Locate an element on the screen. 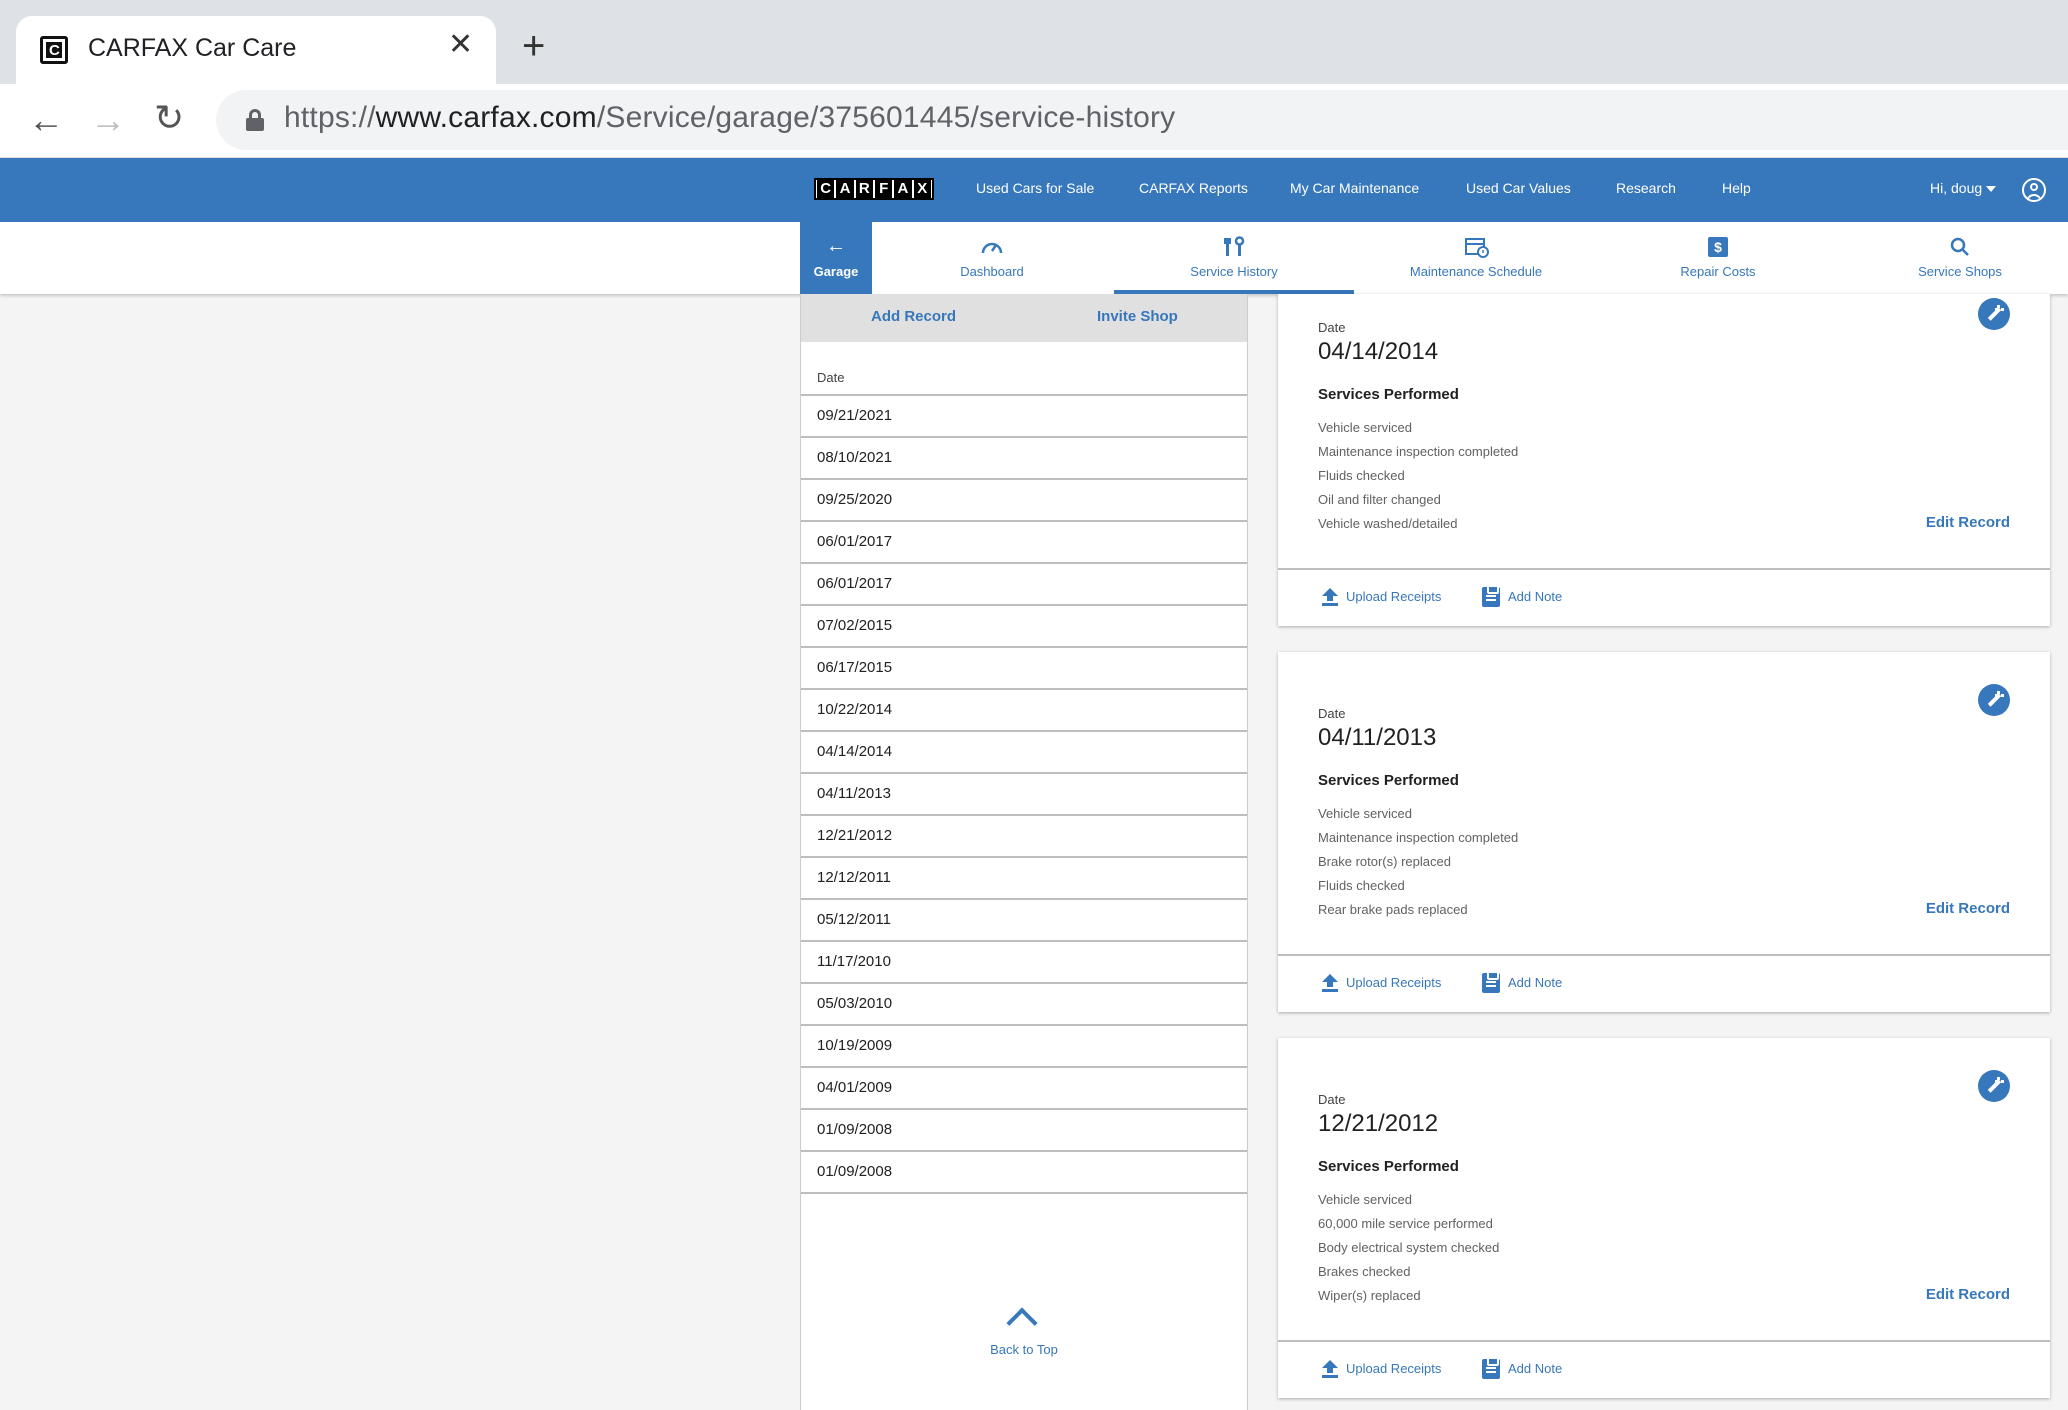 The height and width of the screenshot is (1410, 2068). tab-service-shops: Service Shops is located at coordinates (1954, 258).